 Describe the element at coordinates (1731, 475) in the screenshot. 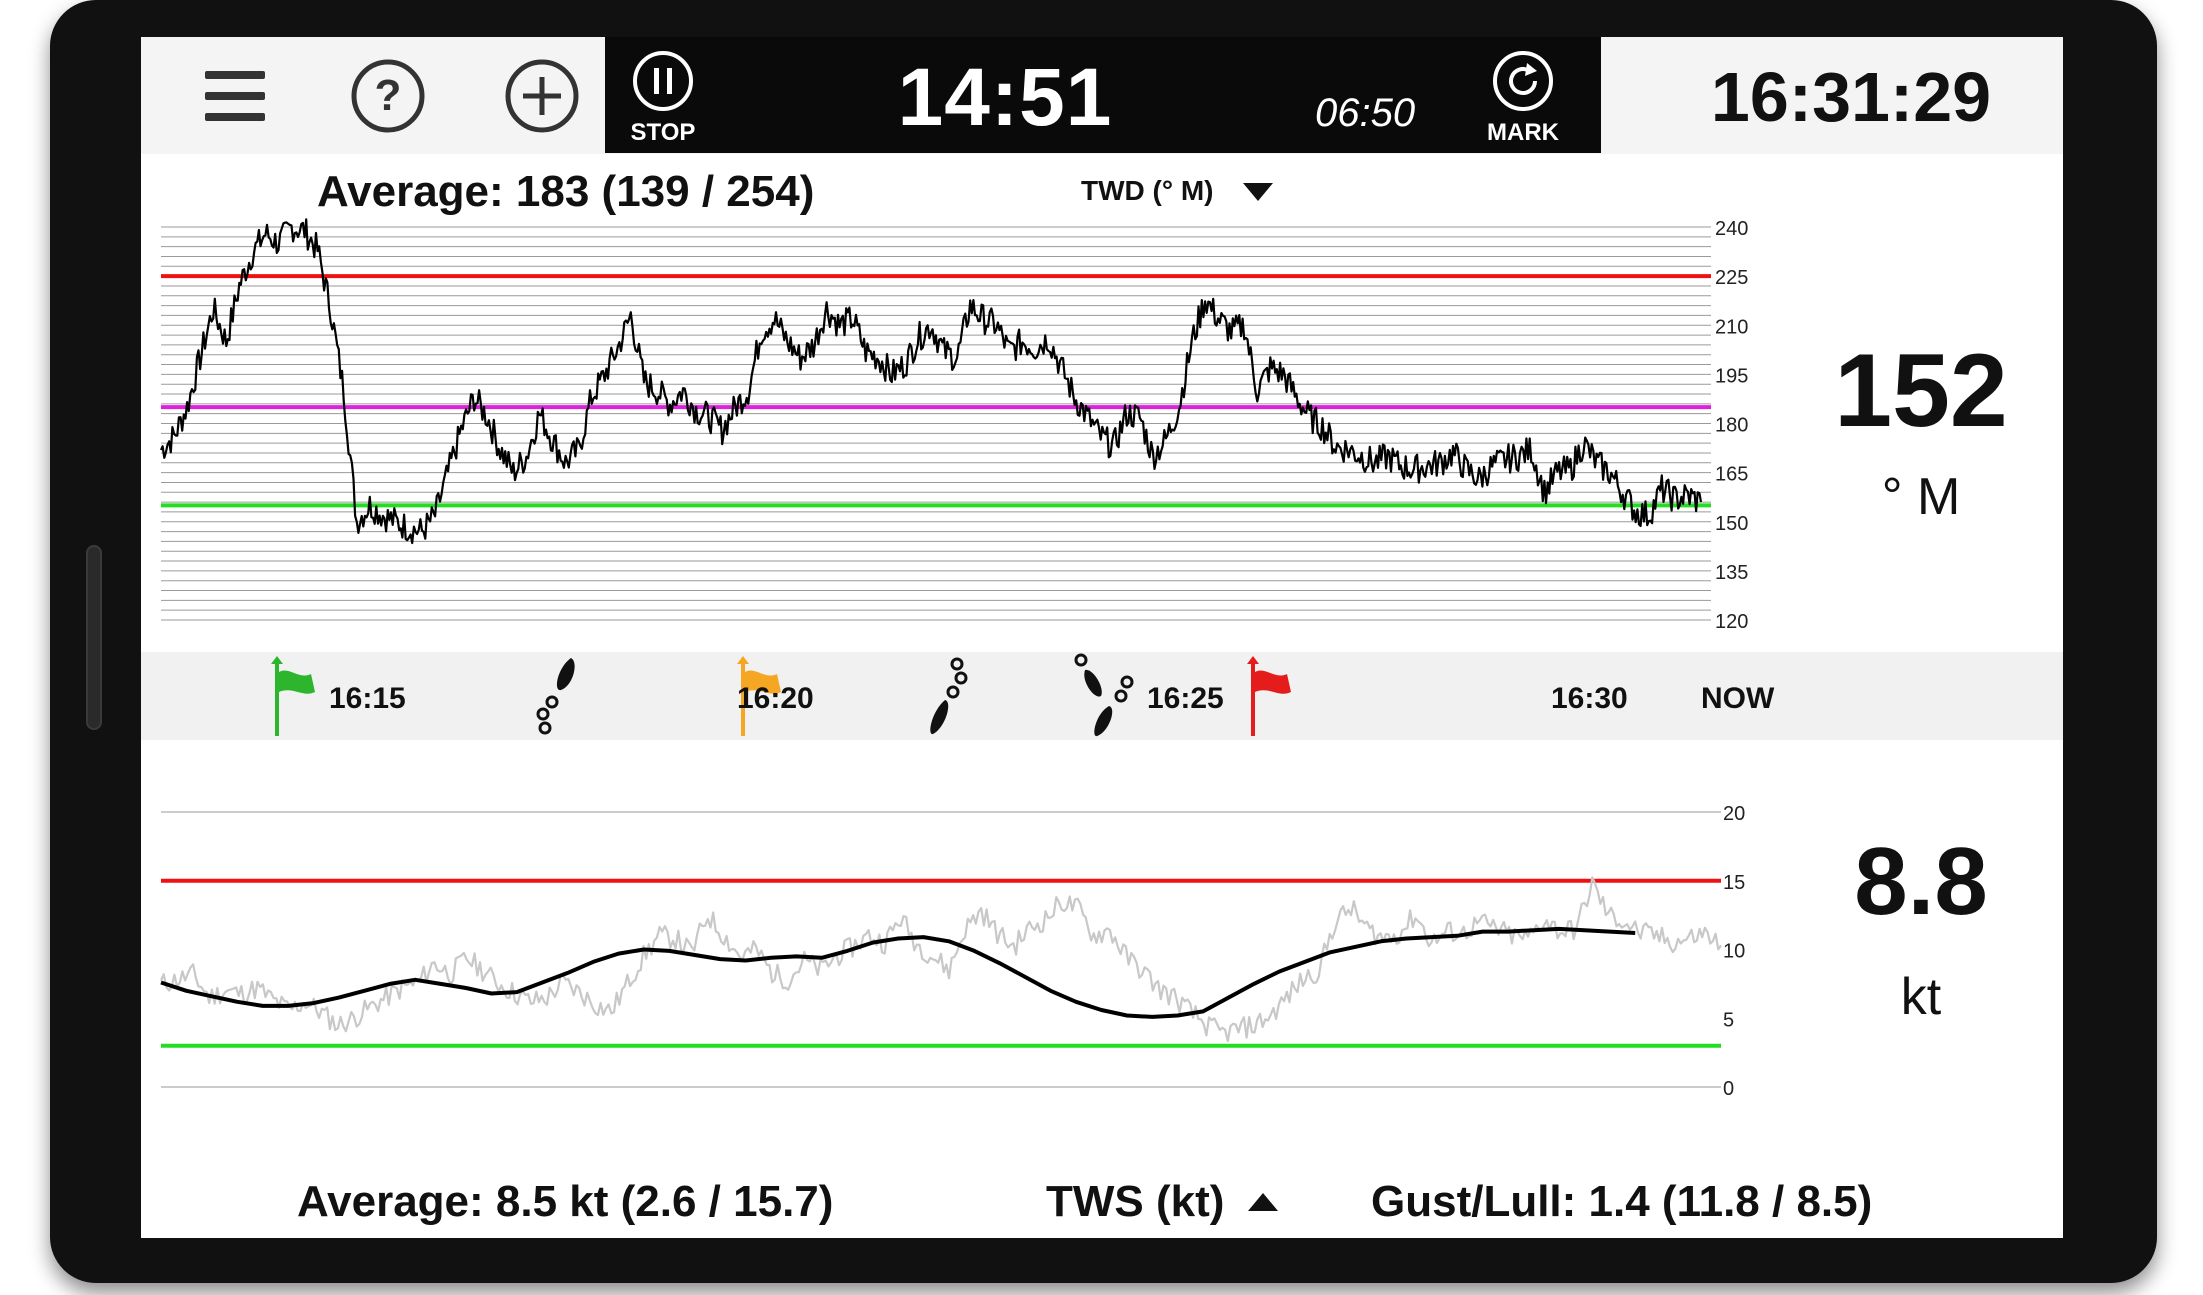

I see `y-tick-label: 165` at that location.